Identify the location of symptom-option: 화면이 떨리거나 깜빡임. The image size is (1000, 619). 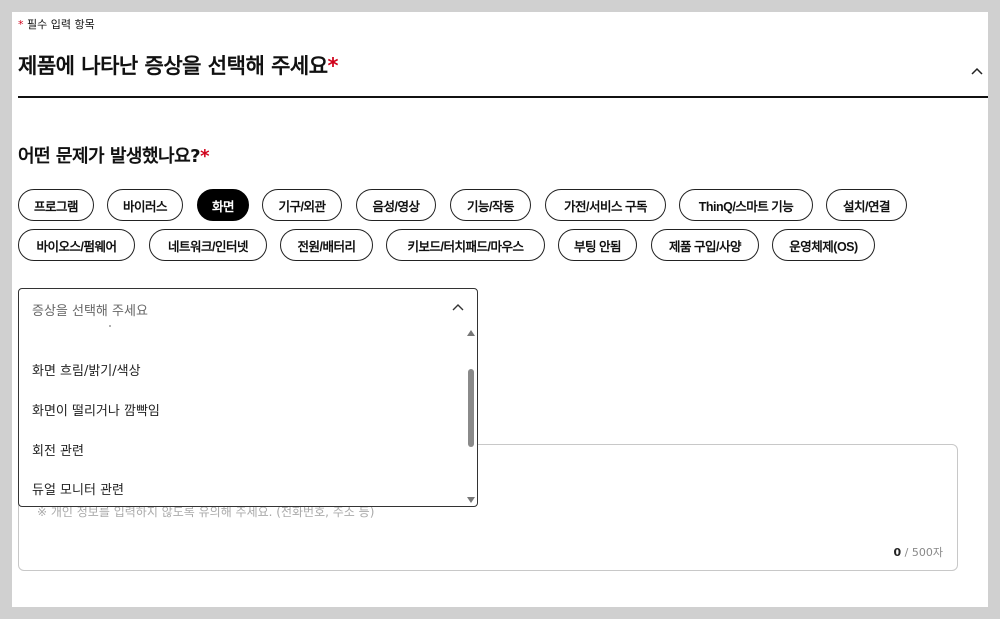
(96, 409).